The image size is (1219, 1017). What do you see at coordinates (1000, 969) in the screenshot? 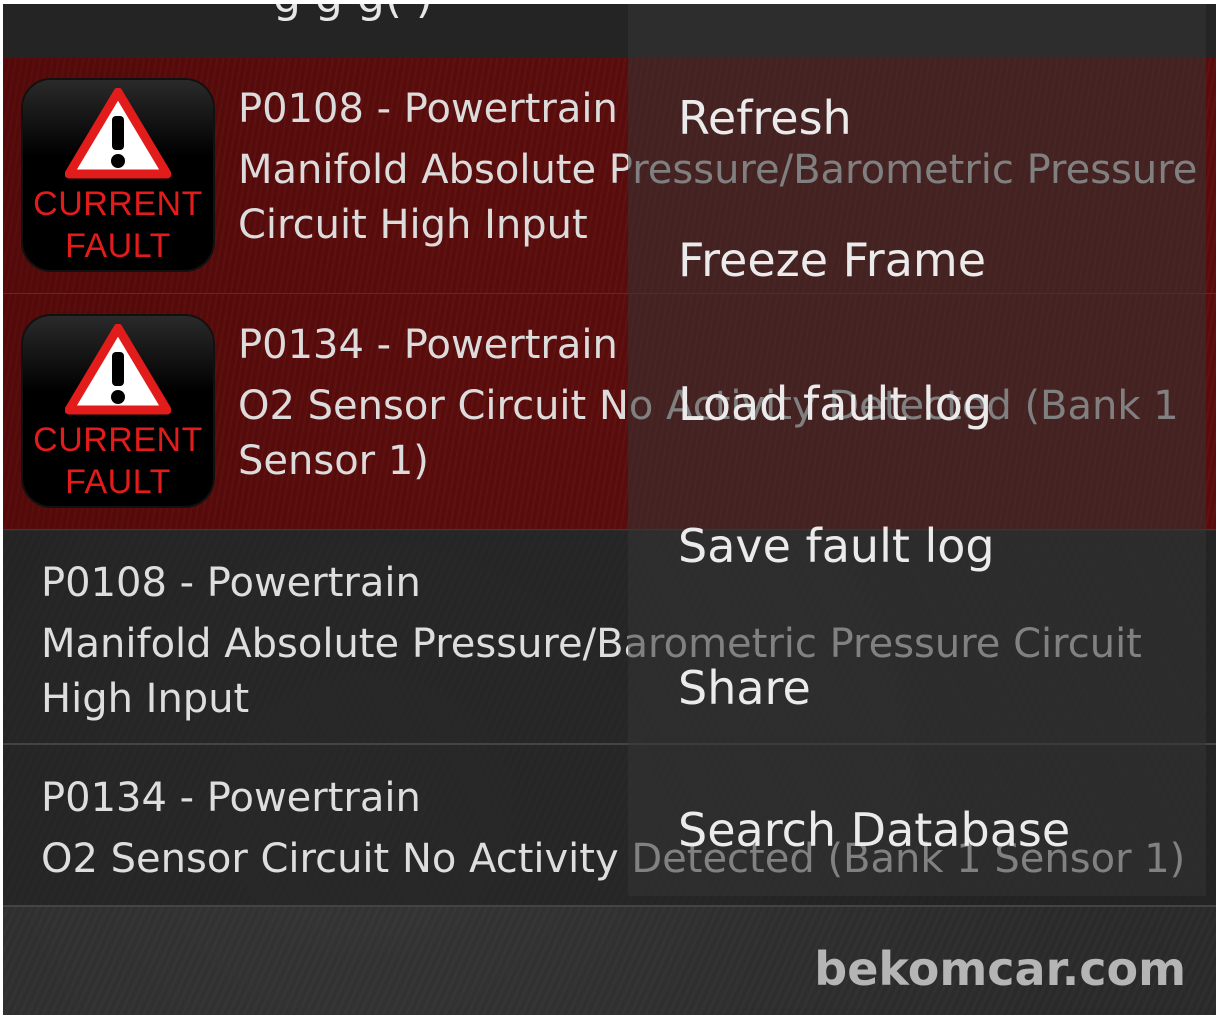
I see `watermark: bekomcar.com` at bounding box center [1000, 969].